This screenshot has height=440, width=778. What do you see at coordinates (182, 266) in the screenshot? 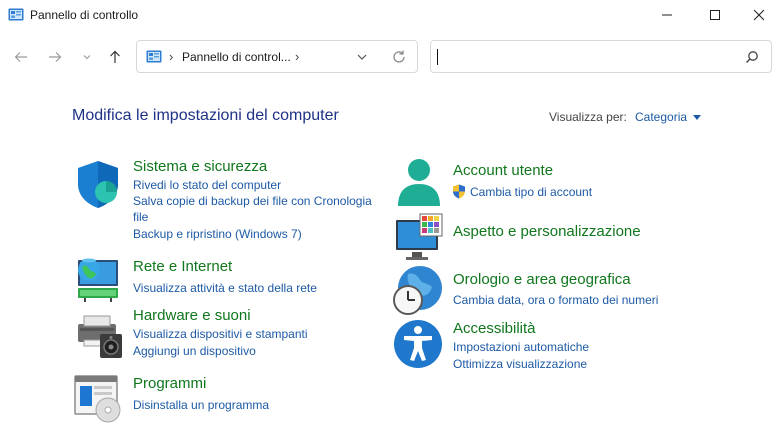
I see `category-title-rete: Rete e Internet` at bounding box center [182, 266].